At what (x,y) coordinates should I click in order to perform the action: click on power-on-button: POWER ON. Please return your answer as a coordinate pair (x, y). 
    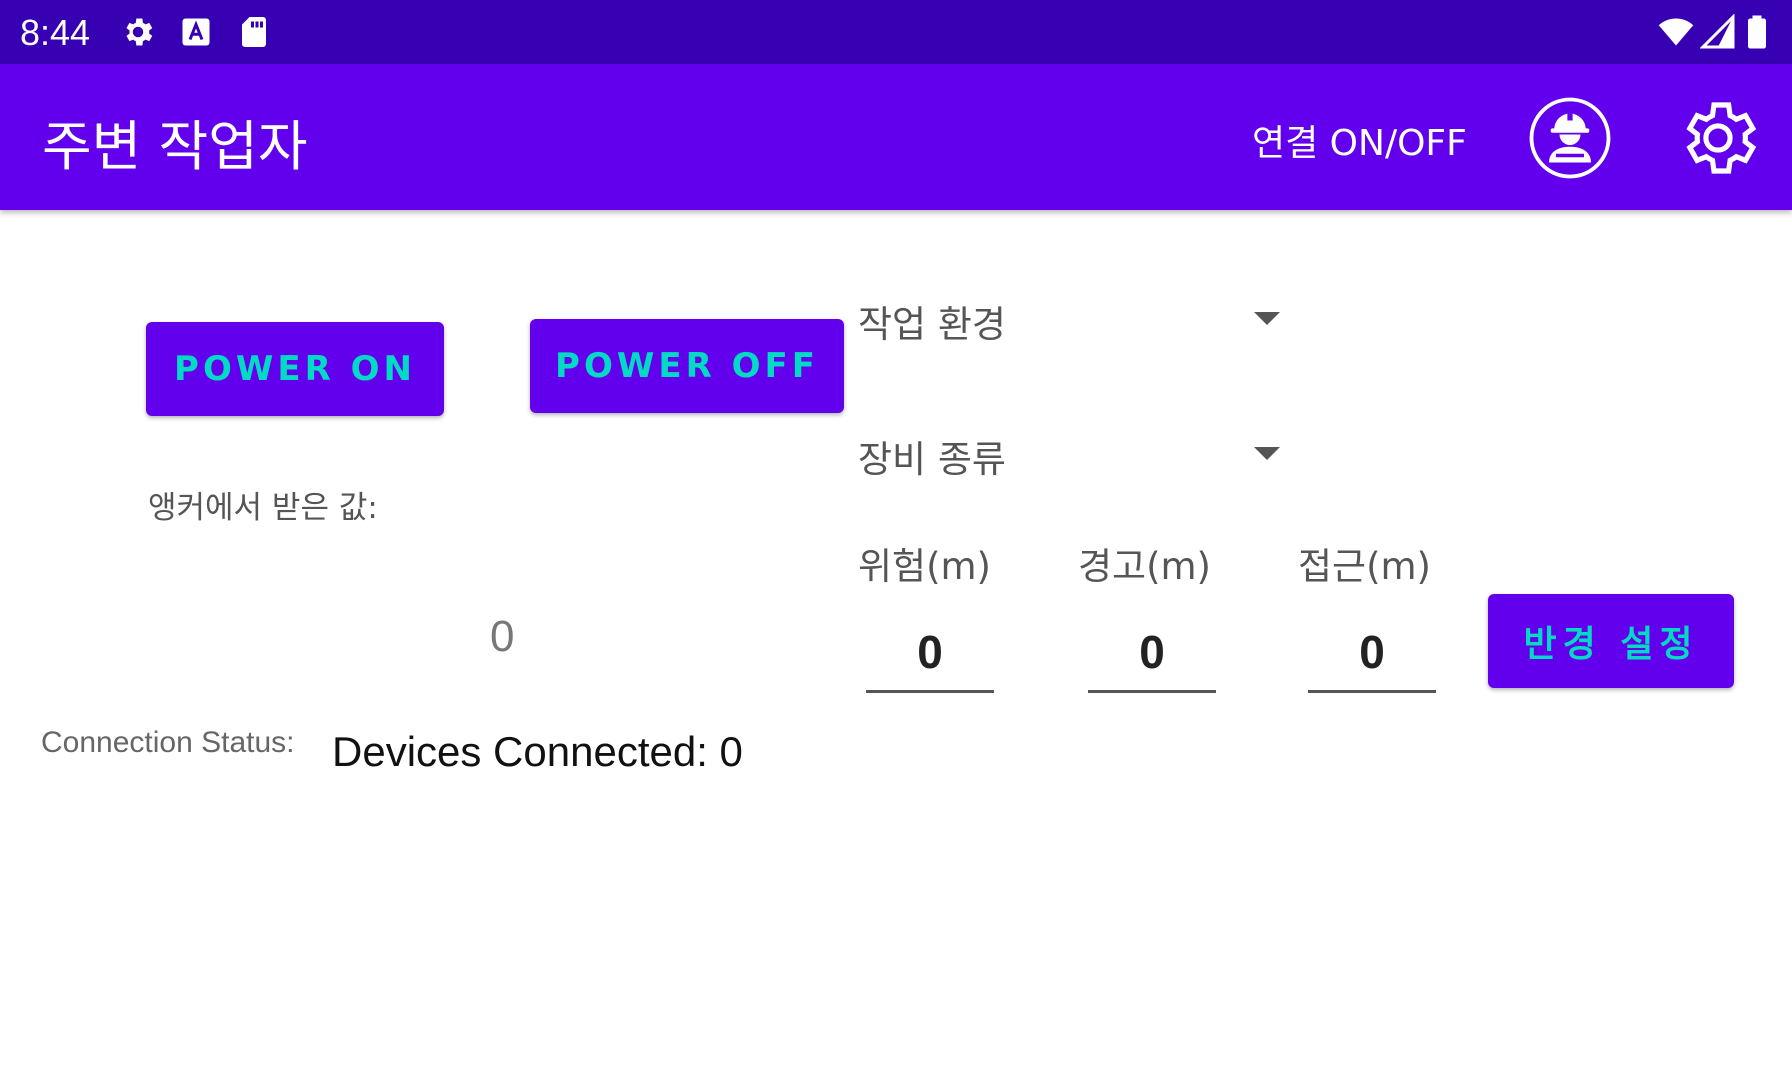
    Looking at the image, I should click on (295, 369).